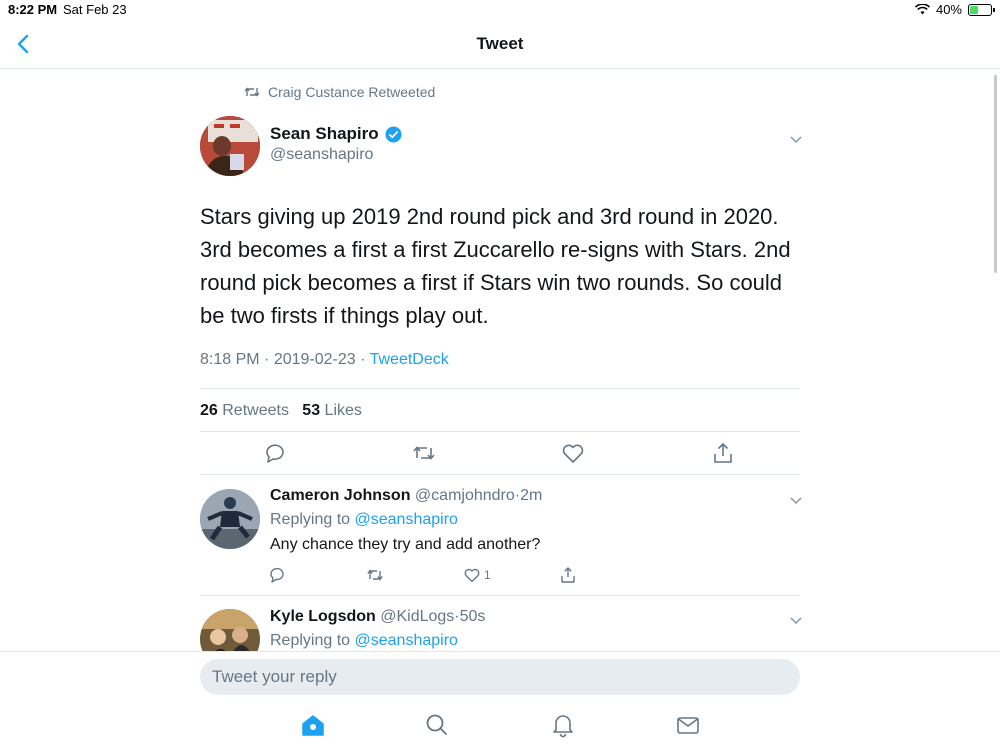 The height and width of the screenshot is (750, 1000). I want to click on reply-header: Cameron Johnson @camjohndro·2m, so click(406, 496).